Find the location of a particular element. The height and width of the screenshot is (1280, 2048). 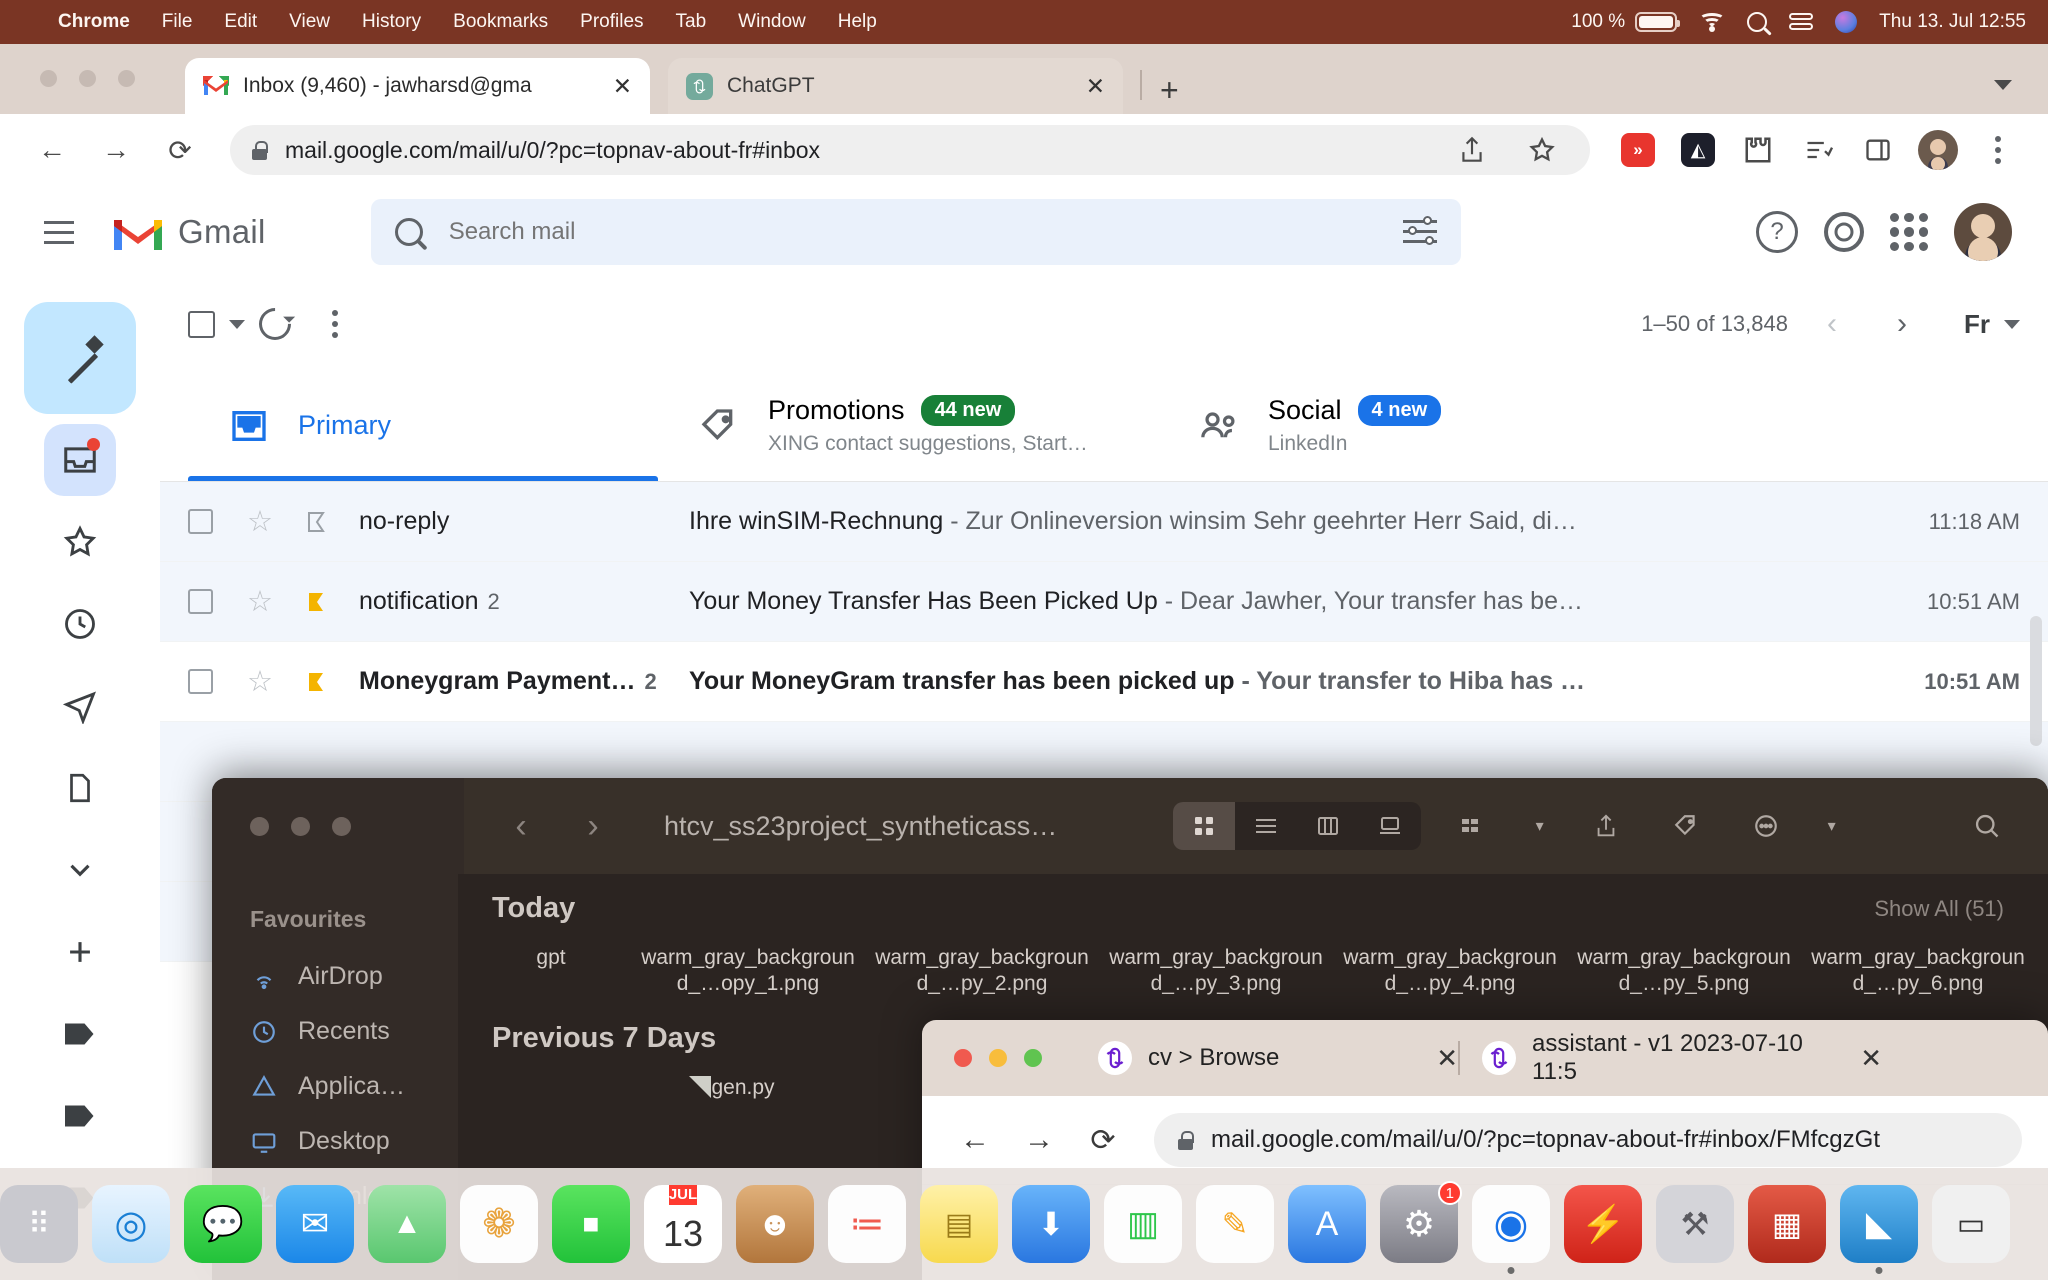

maps-icon: ▲ is located at coordinates (407, 1224).